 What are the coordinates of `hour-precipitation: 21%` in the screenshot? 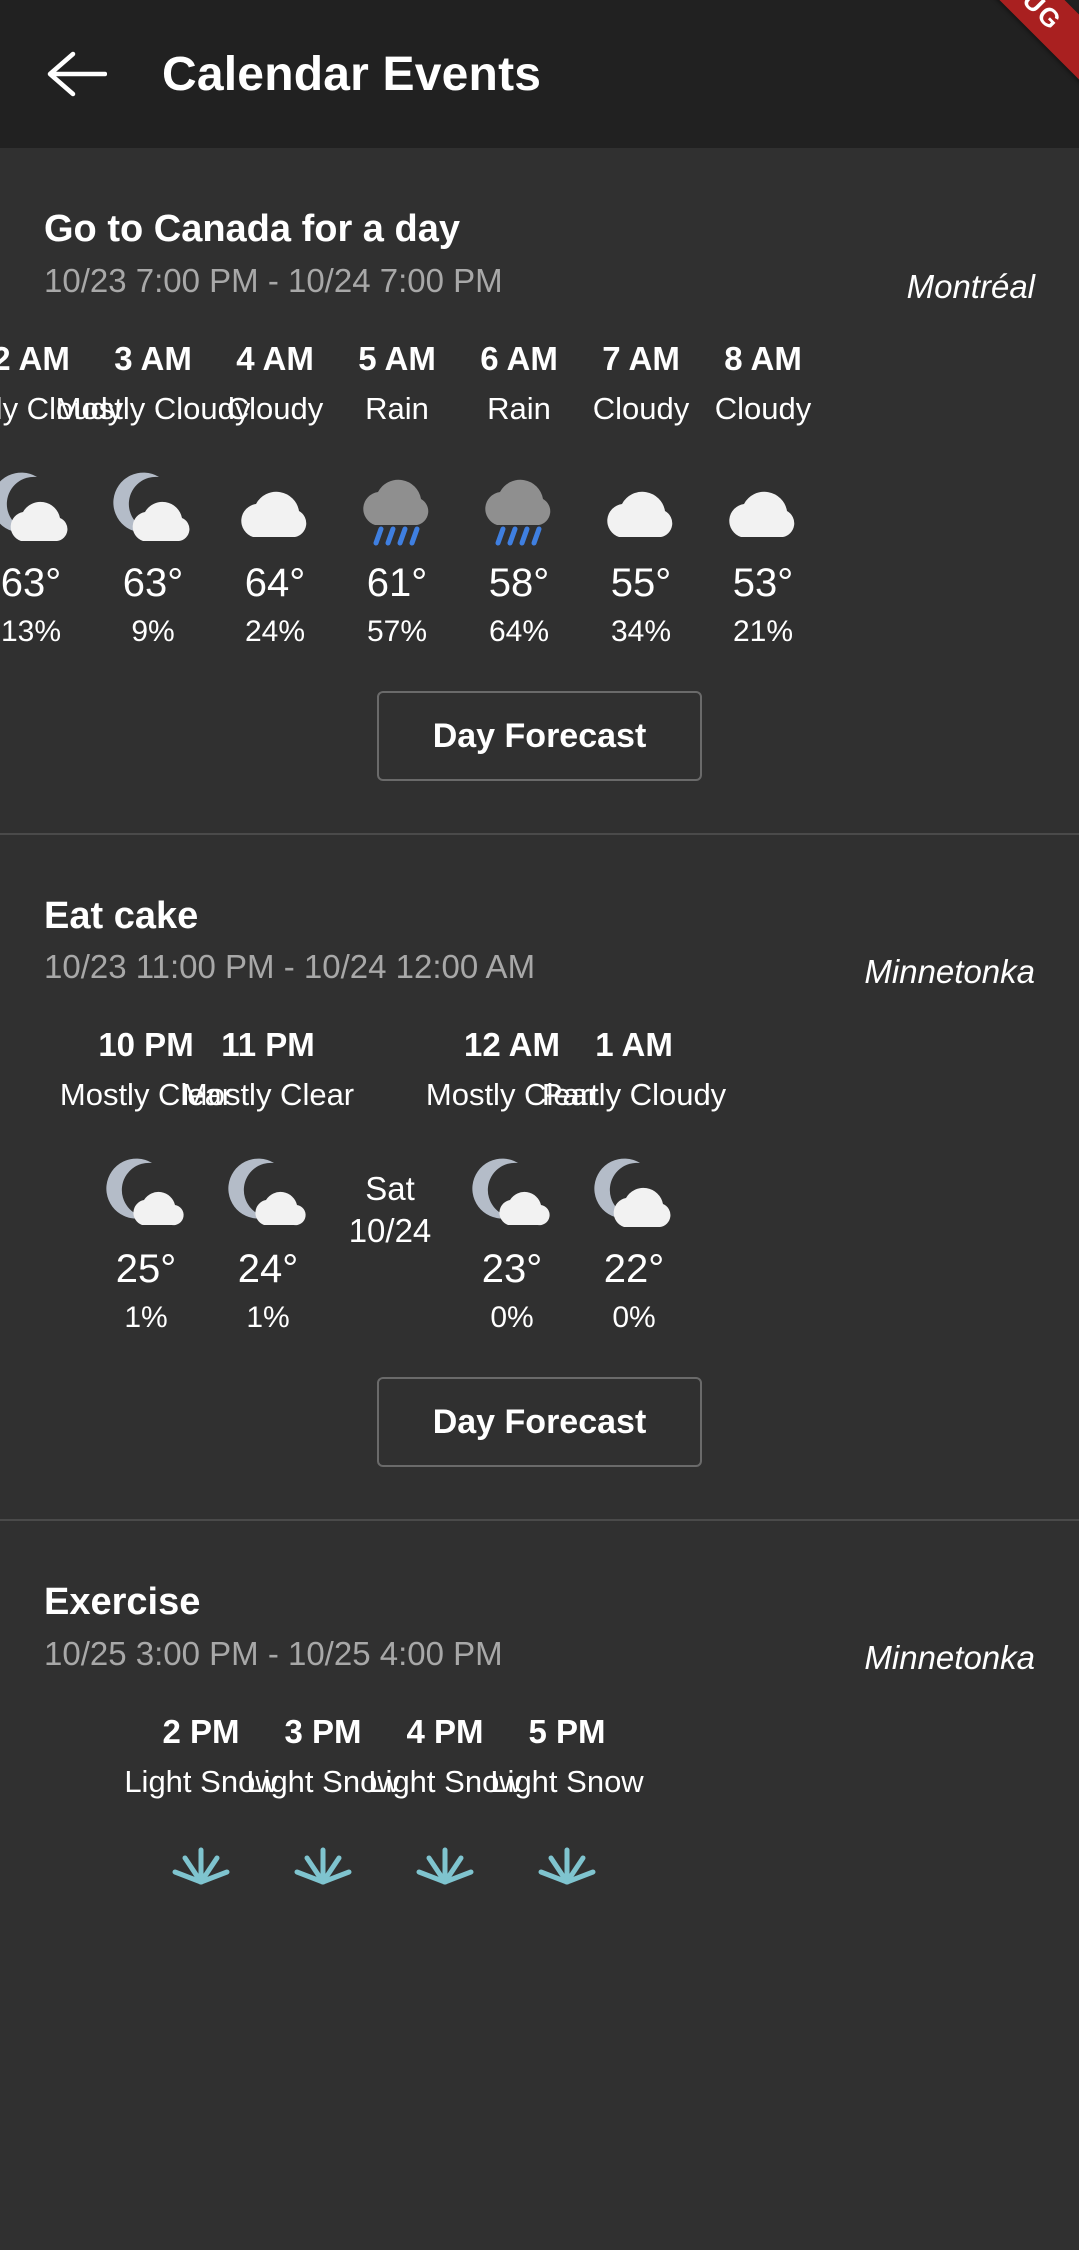 It's located at (763, 630).